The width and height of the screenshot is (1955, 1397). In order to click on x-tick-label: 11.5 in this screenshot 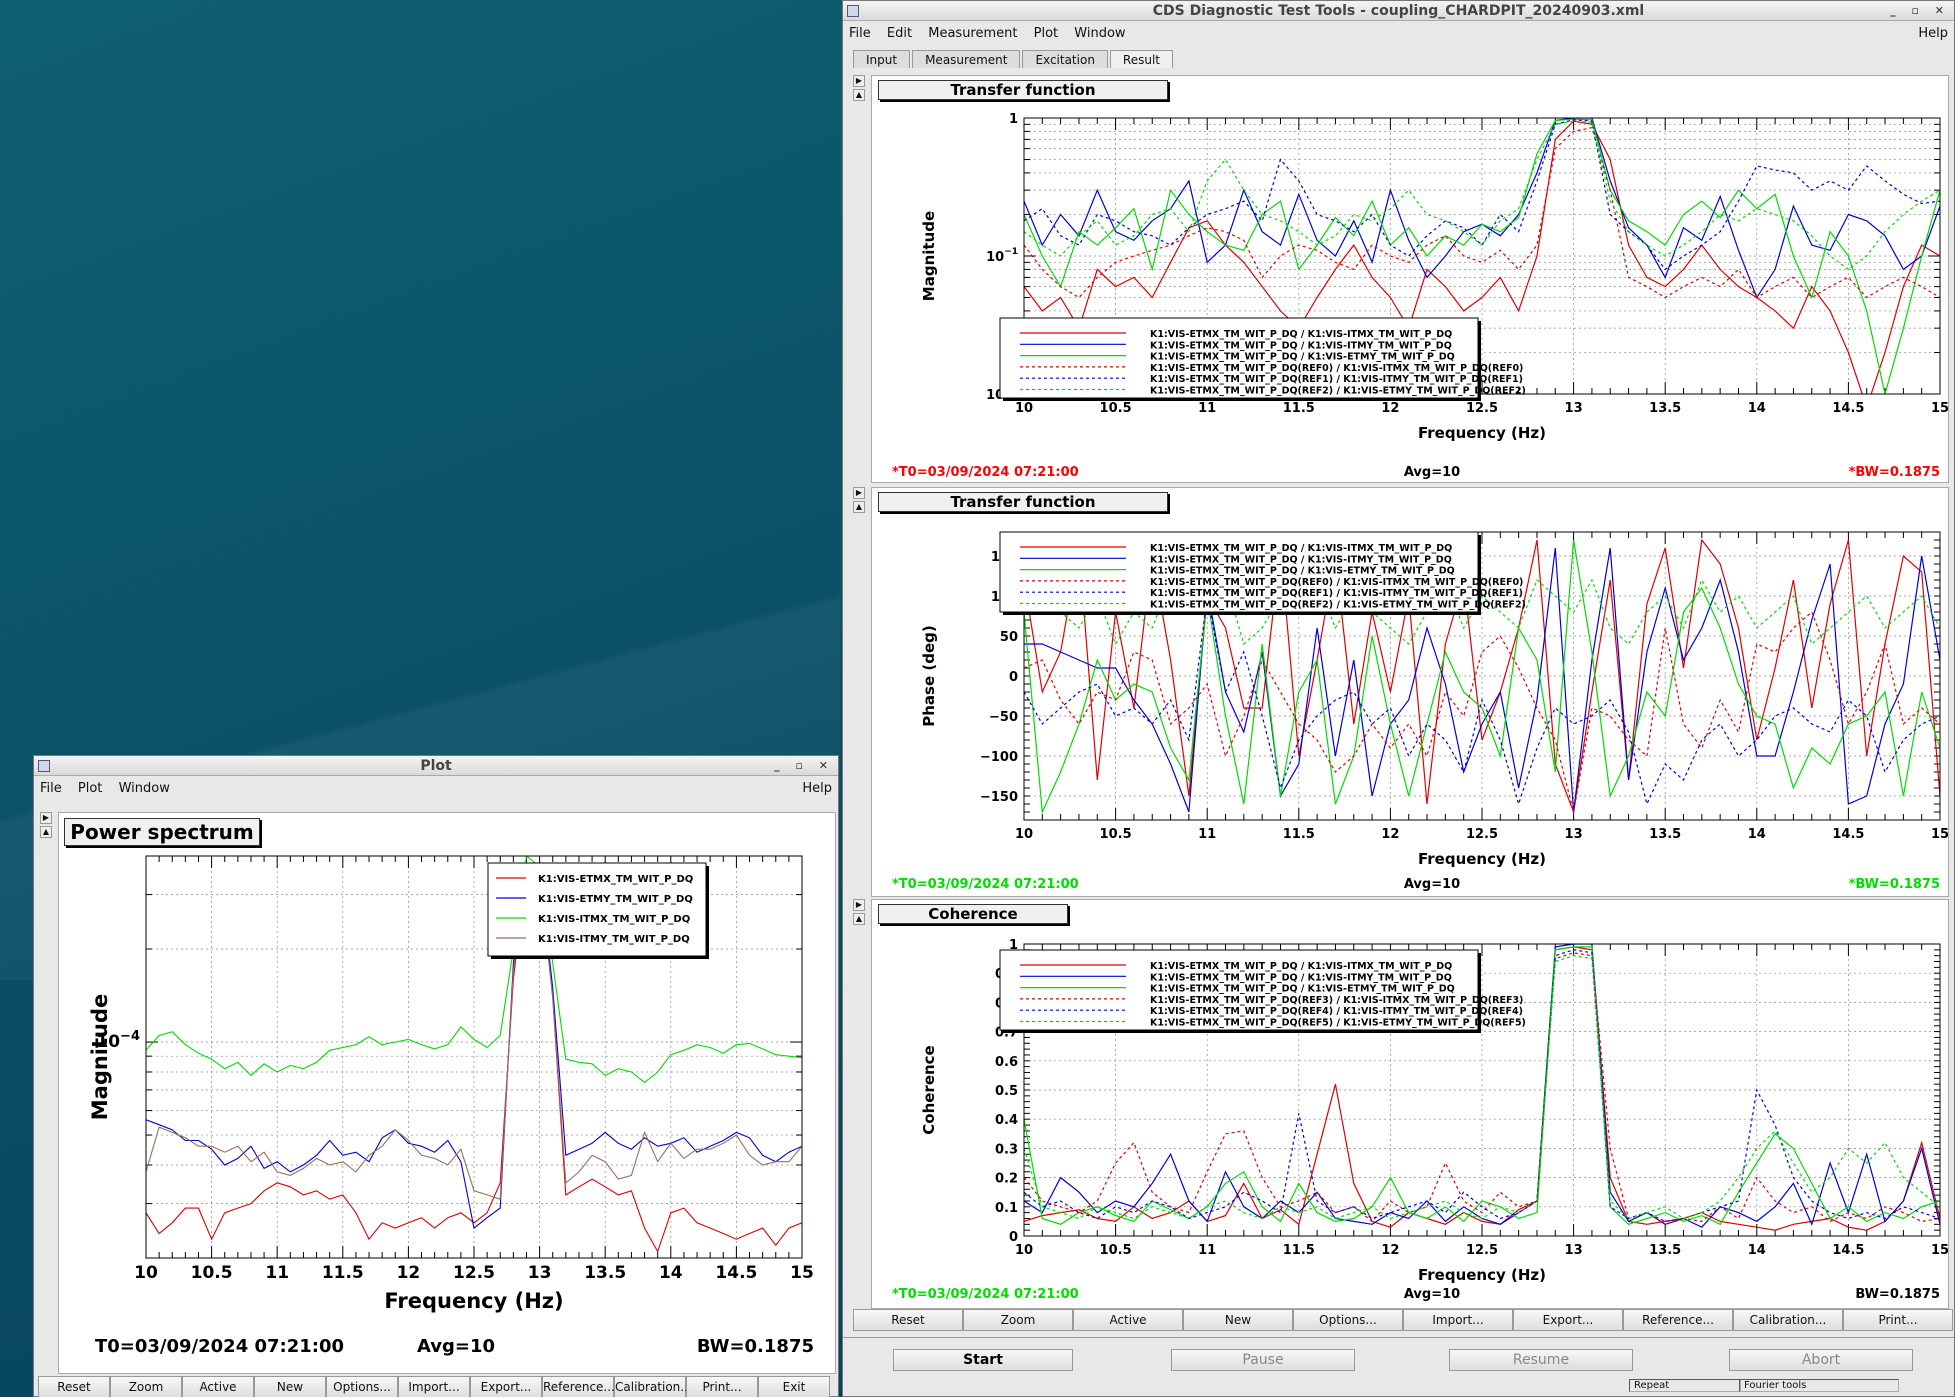, I will do `click(343, 1273)`.